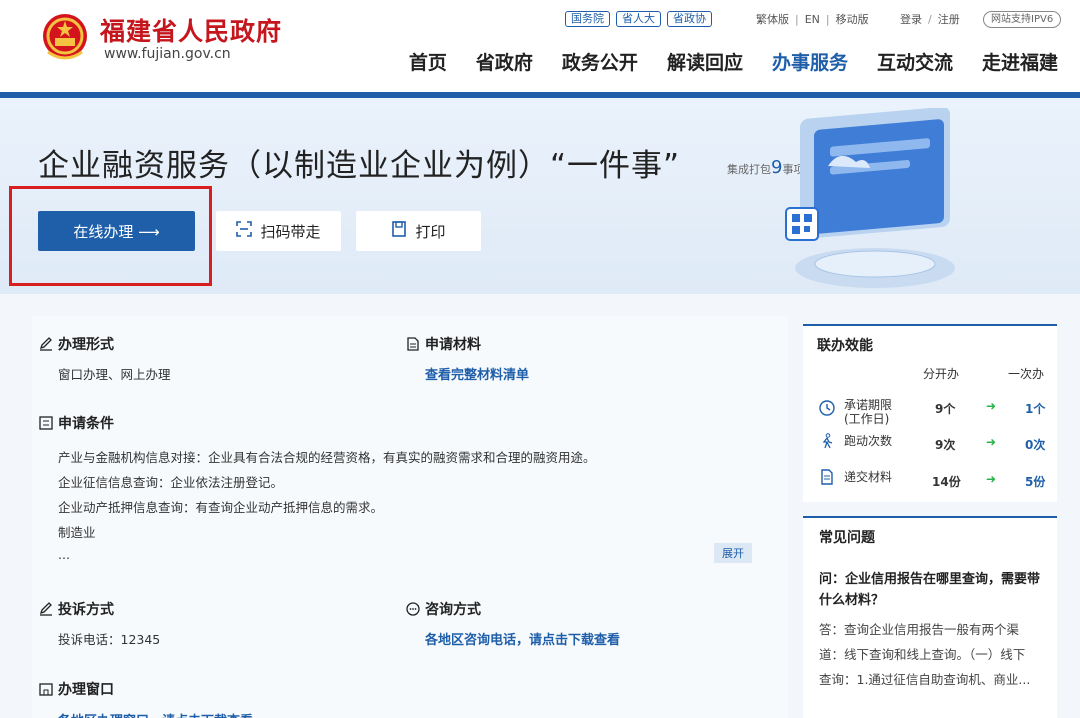  Describe the element at coordinates (1020, 61) in the screenshot. I see `nav-about-fujian: 走进福建` at that location.